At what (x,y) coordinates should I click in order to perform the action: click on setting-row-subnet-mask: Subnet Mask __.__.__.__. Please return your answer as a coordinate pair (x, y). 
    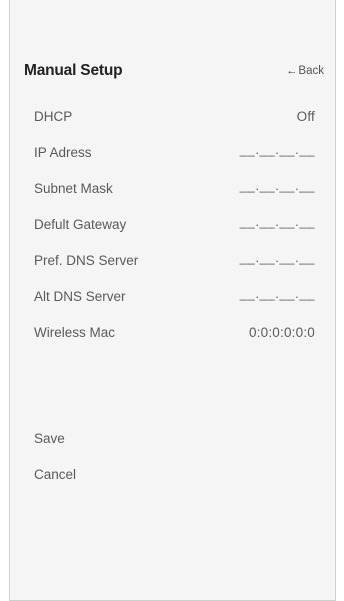
    Looking at the image, I should click on (178, 196).